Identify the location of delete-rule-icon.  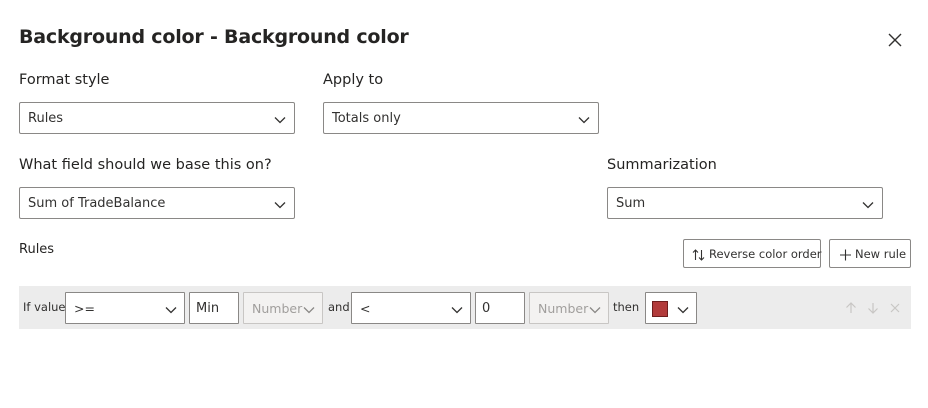
(895, 307).